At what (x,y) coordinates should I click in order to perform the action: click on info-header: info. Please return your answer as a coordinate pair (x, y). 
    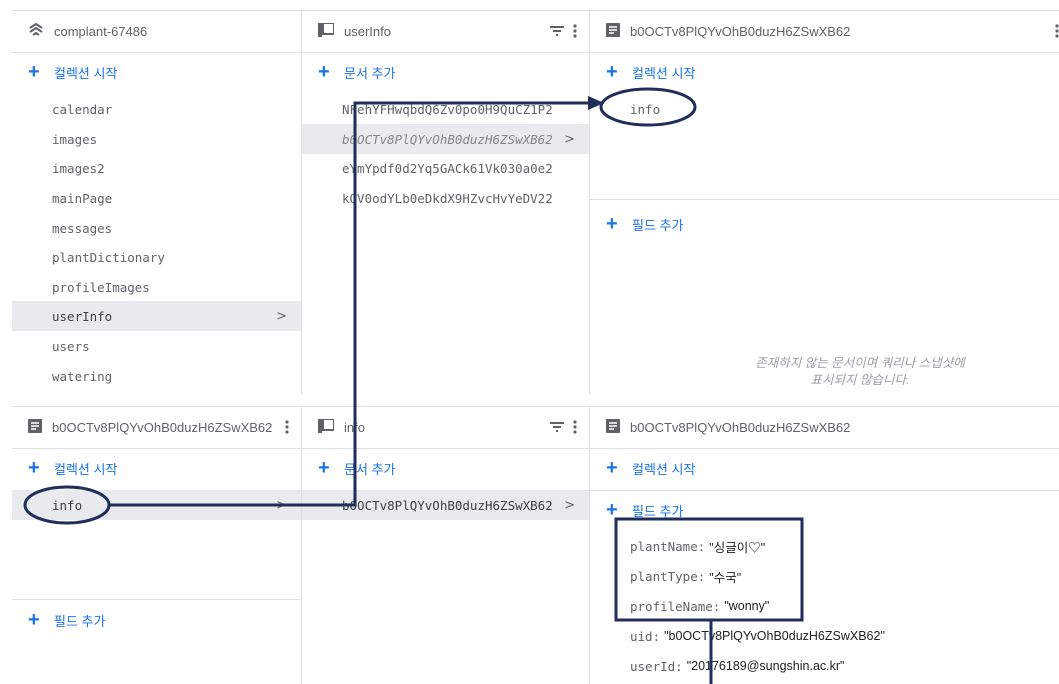
    Looking at the image, I should click on (445, 428).